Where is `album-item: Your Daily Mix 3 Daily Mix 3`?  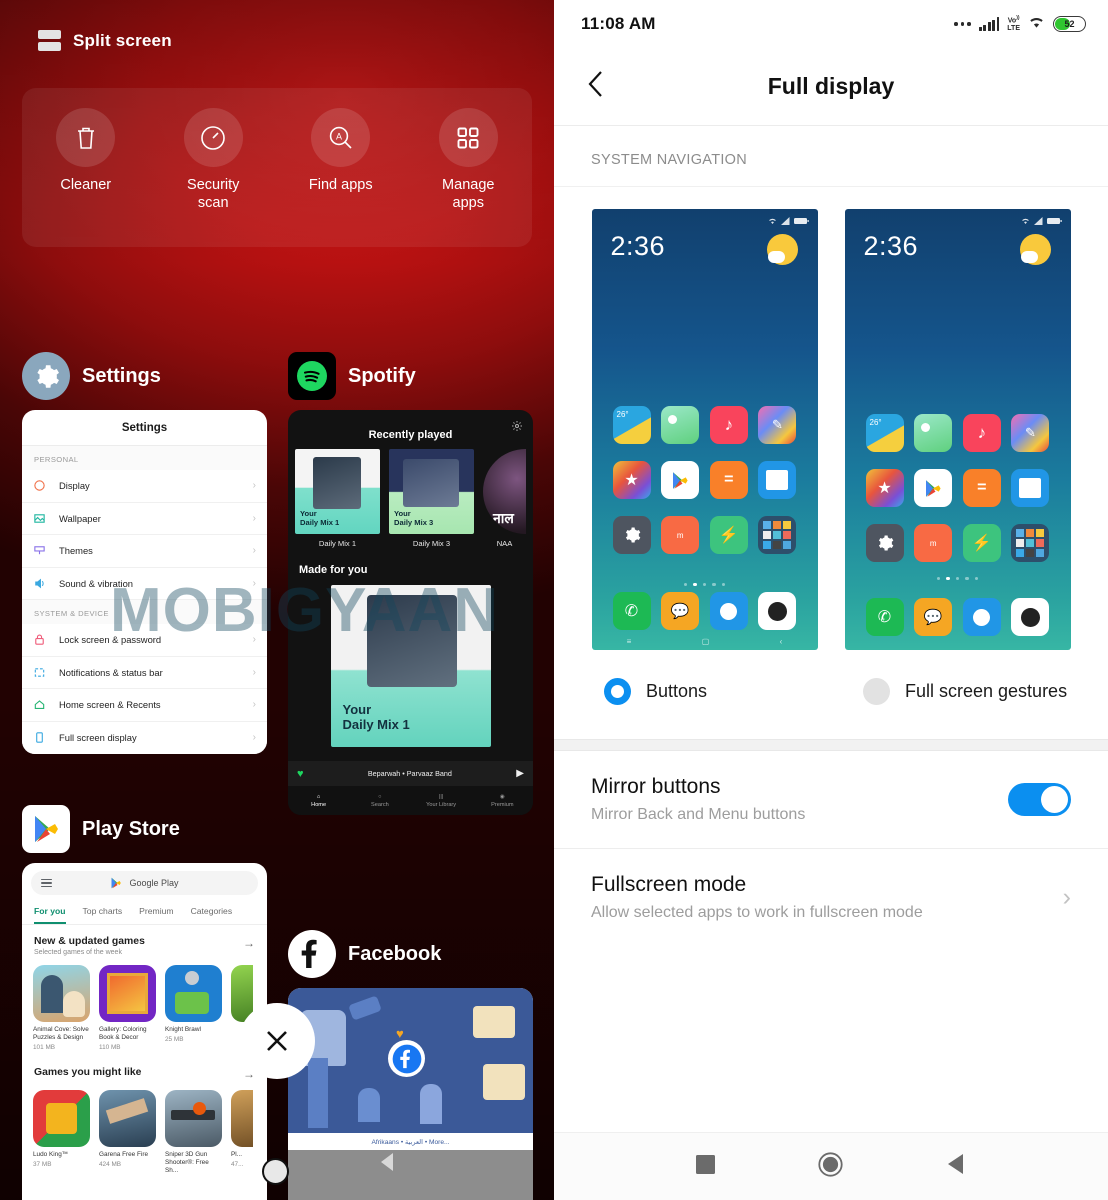
album-item: Your Daily Mix 3 Daily Mix 3 is located at coordinates (431, 498).